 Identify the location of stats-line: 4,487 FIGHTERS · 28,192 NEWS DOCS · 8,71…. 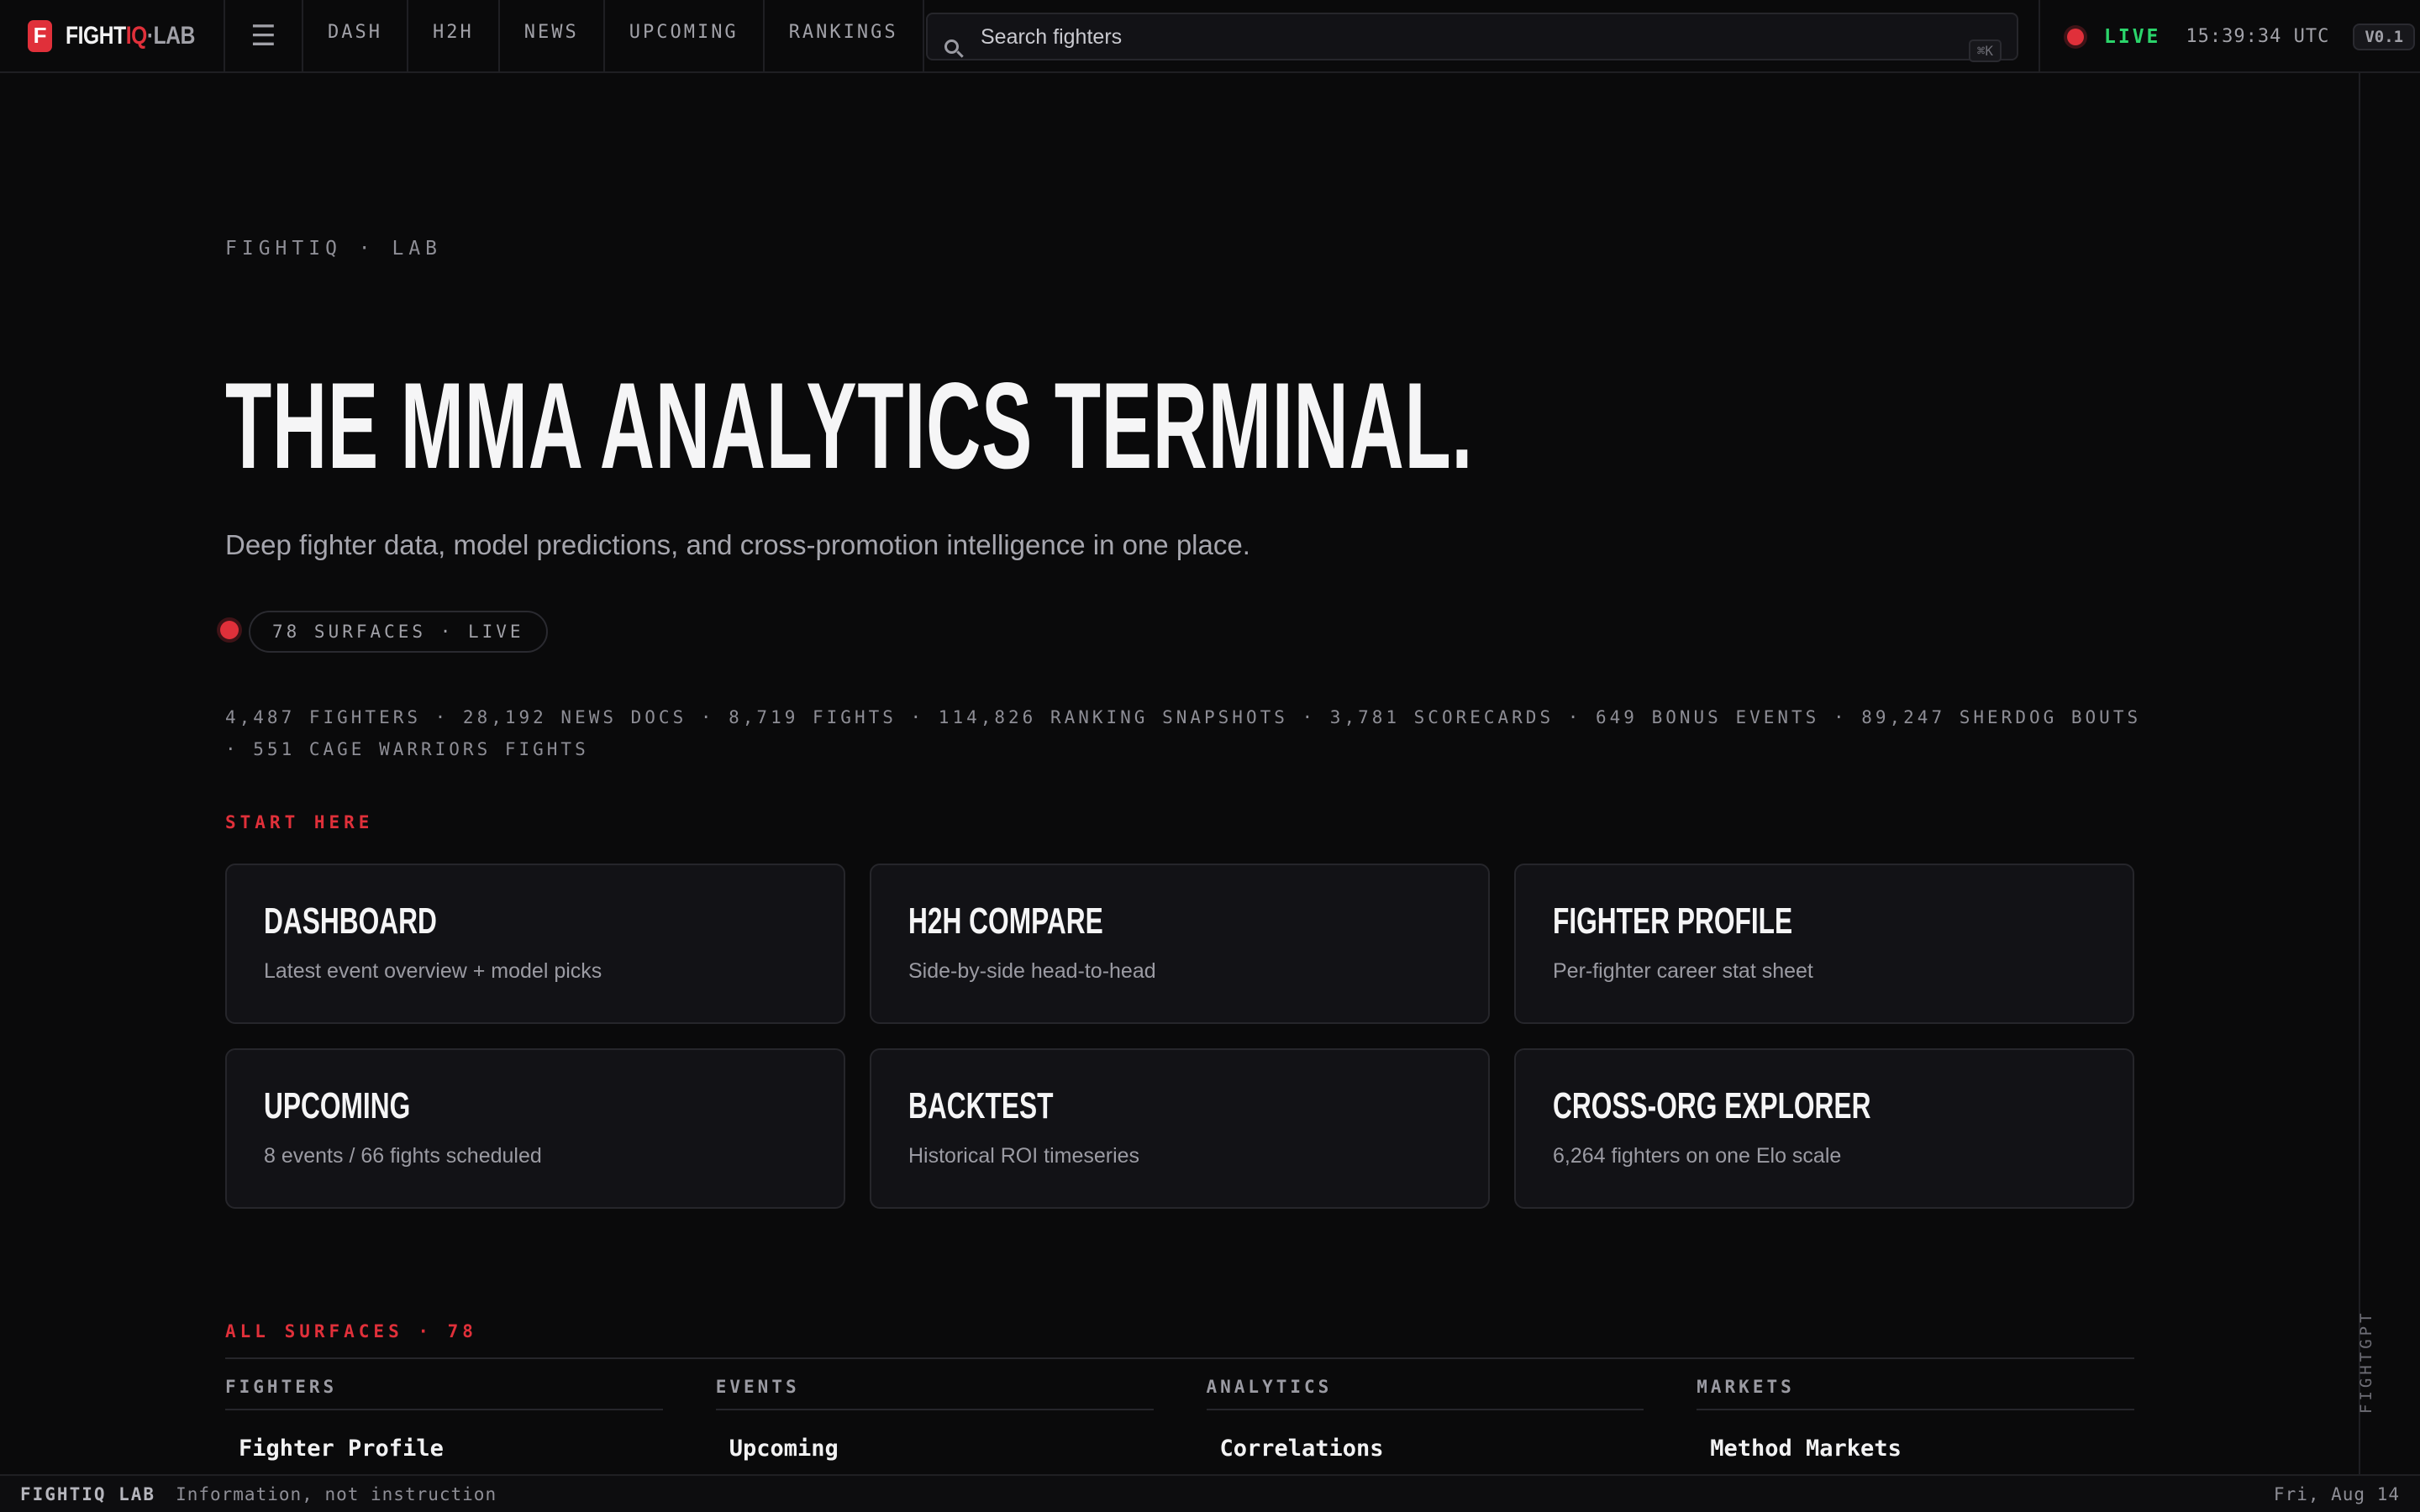
(1183, 733).